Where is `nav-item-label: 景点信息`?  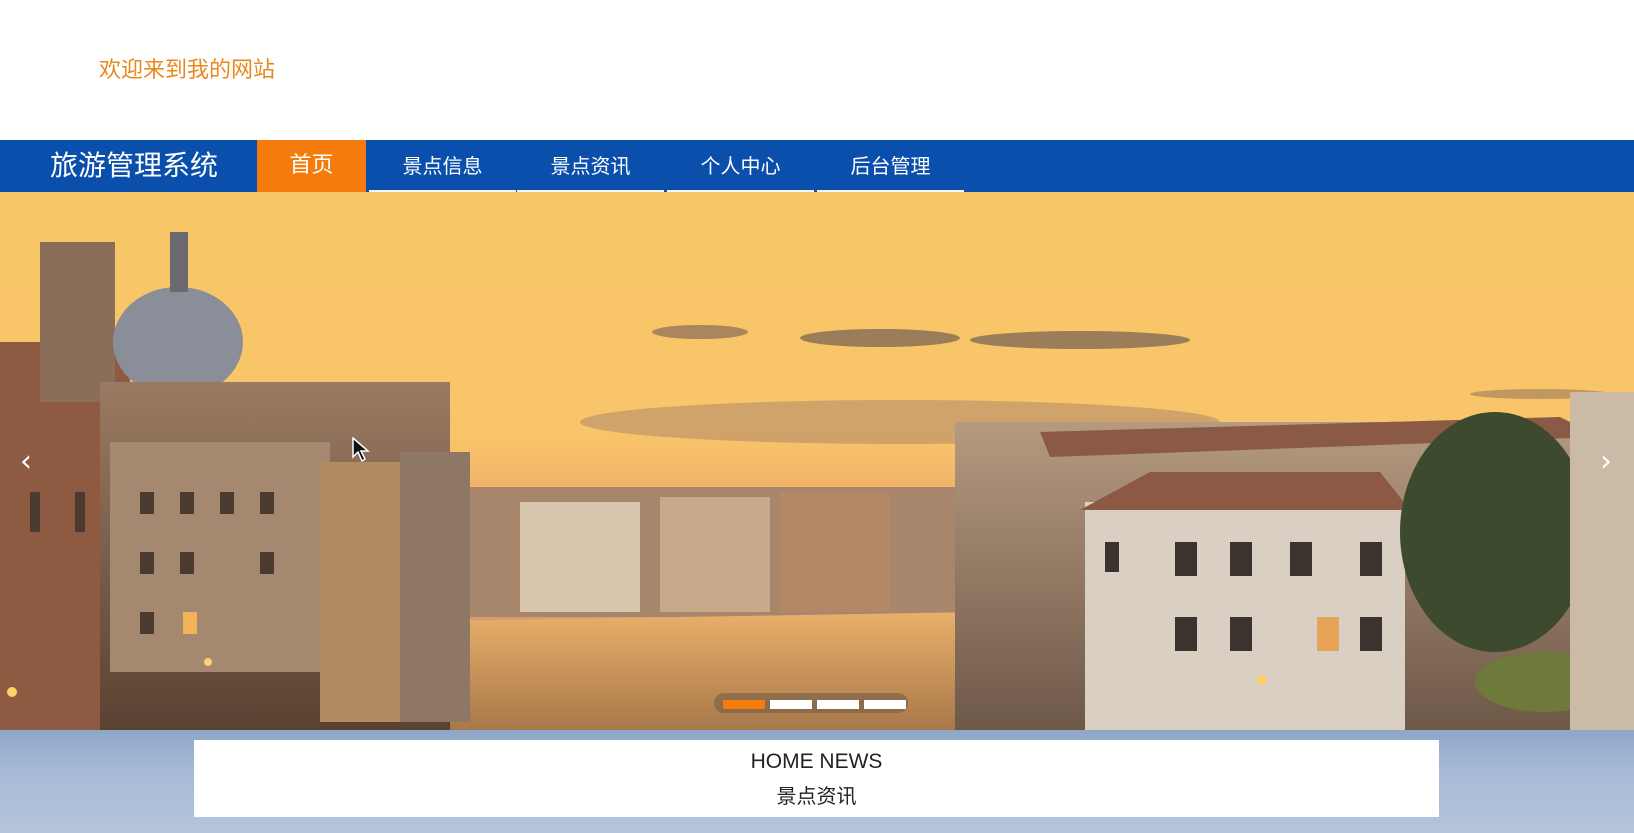 nav-item-label: 景点信息 is located at coordinates (442, 166).